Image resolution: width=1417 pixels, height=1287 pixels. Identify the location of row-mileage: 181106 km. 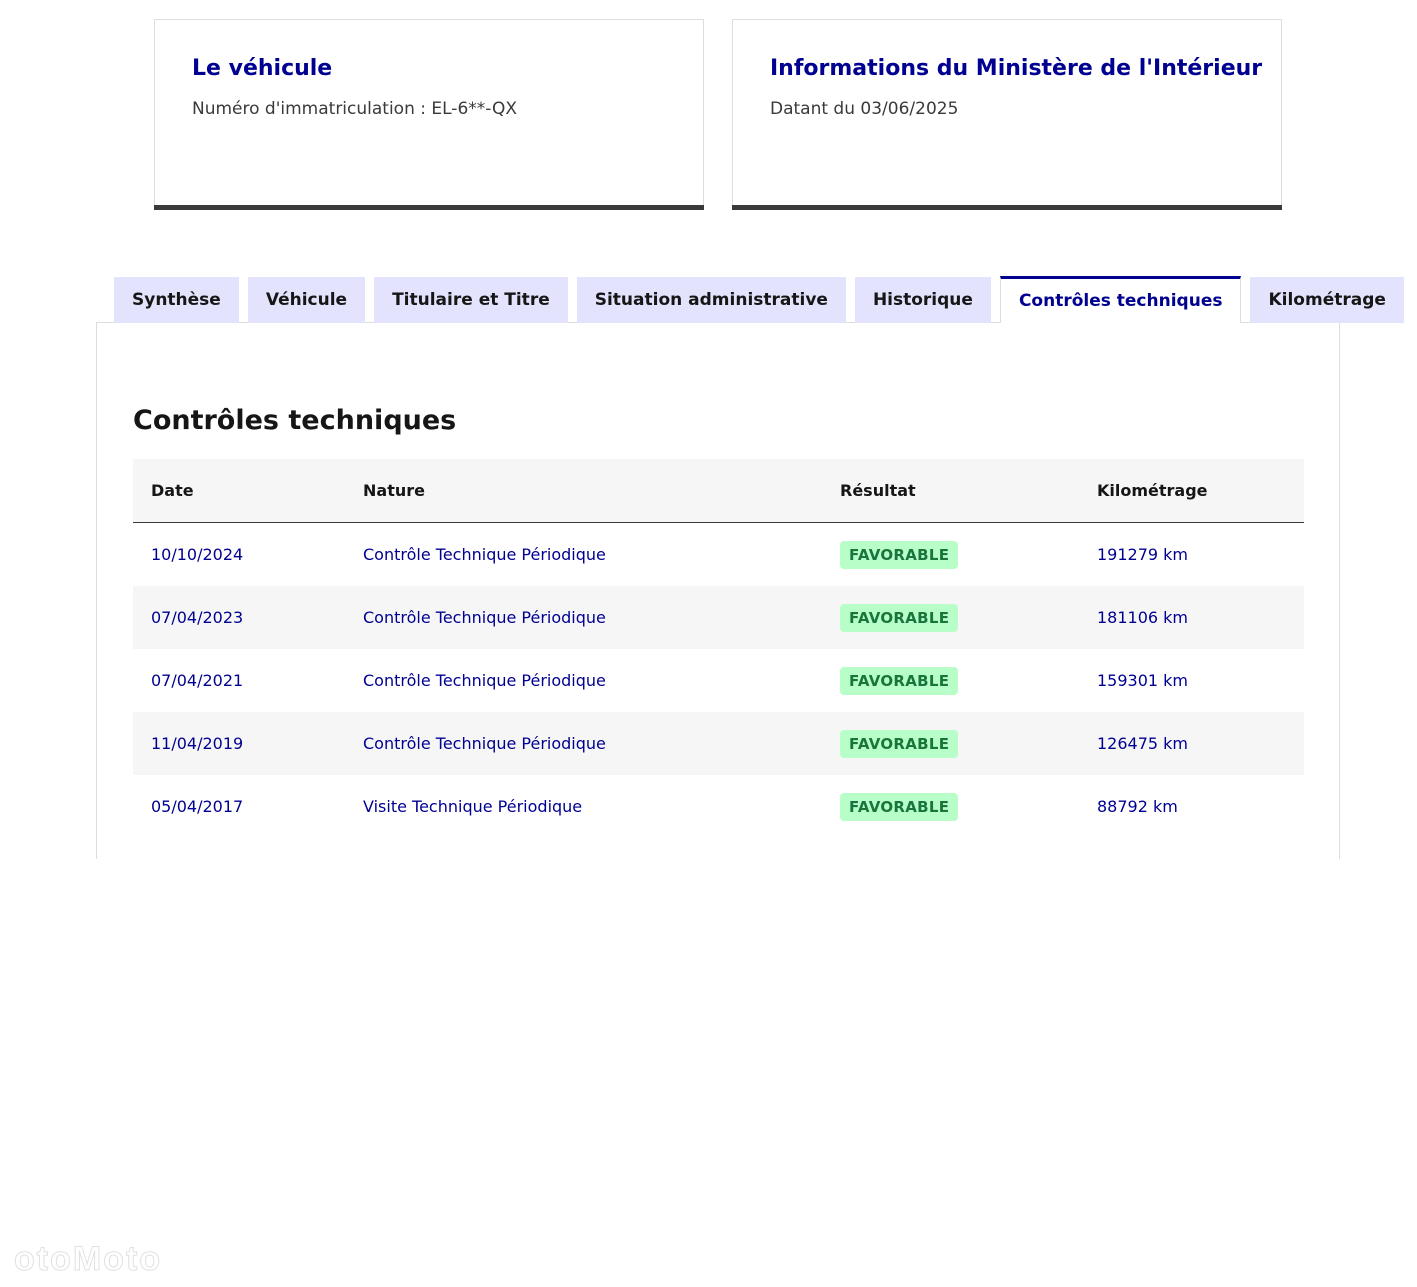
(1191, 617).